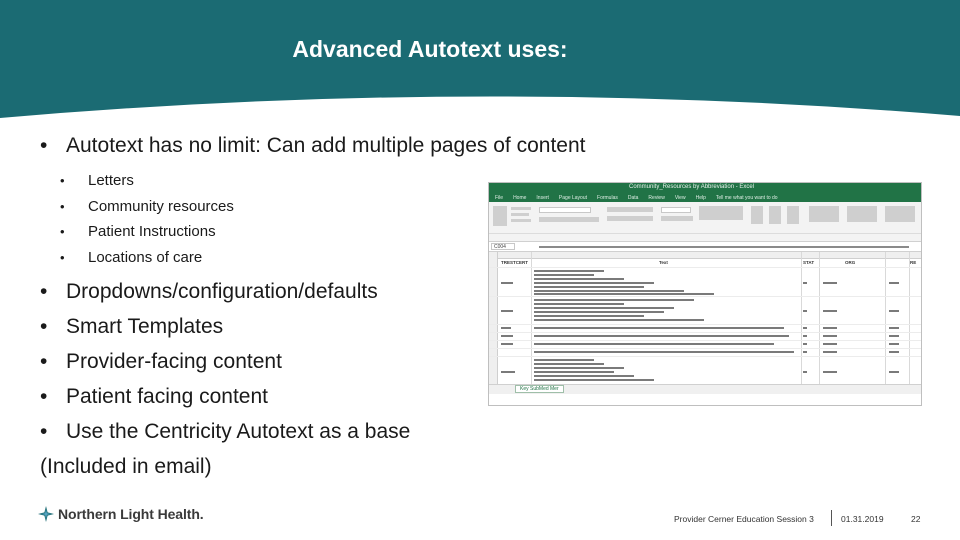 The height and width of the screenshot is (540, 960). Describe the element at coordinates (633, 198) in the screenshot. I see `excel-tab-data: Data` at that location.